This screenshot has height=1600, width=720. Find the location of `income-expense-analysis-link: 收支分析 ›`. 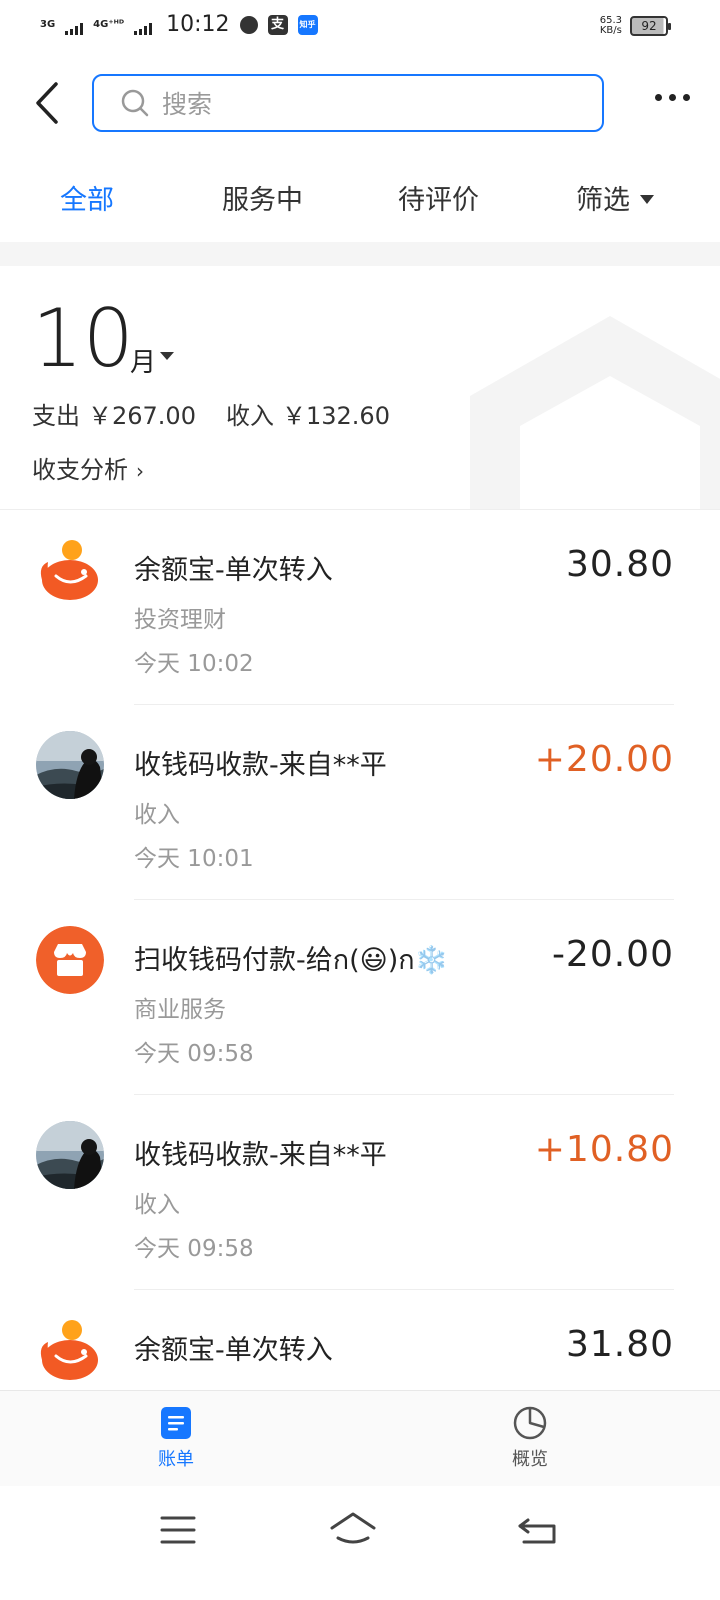

income-expense-analysis-link: 收支分析 › is located at coordinates (88, 467).